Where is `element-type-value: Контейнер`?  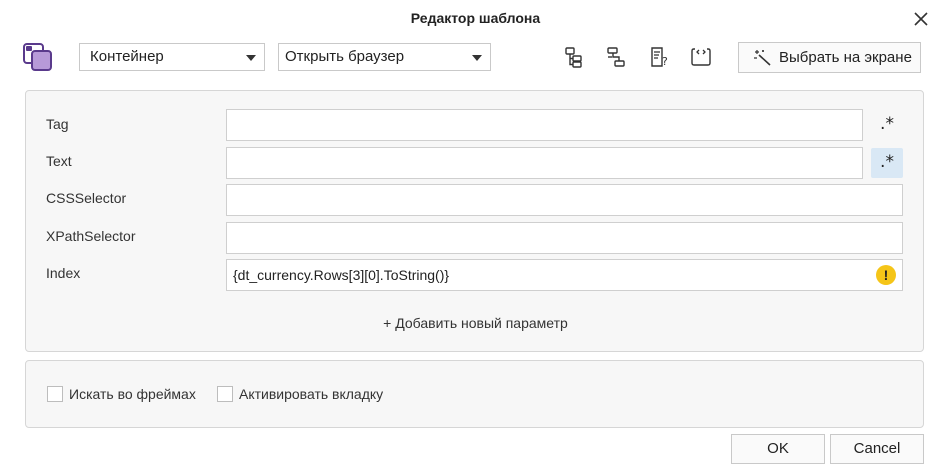 element-type-value: Контейнер is located at coordinates (127, 56).